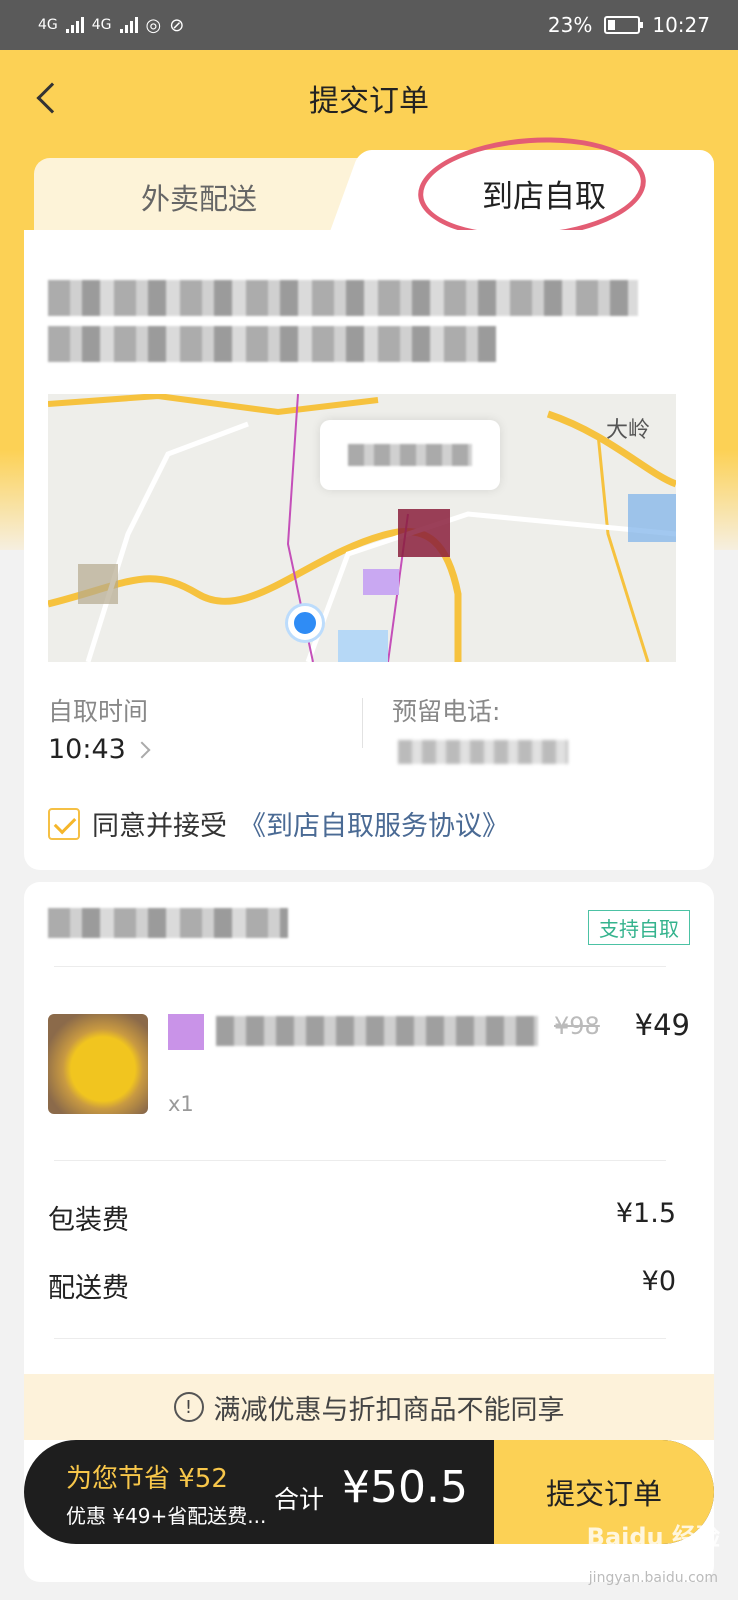 This screenshot has width=738, height=1600. What do you see at coordinates (343, 298) in the screenshot?
I see `store-address-blurred` at bounding box center [343, 298].